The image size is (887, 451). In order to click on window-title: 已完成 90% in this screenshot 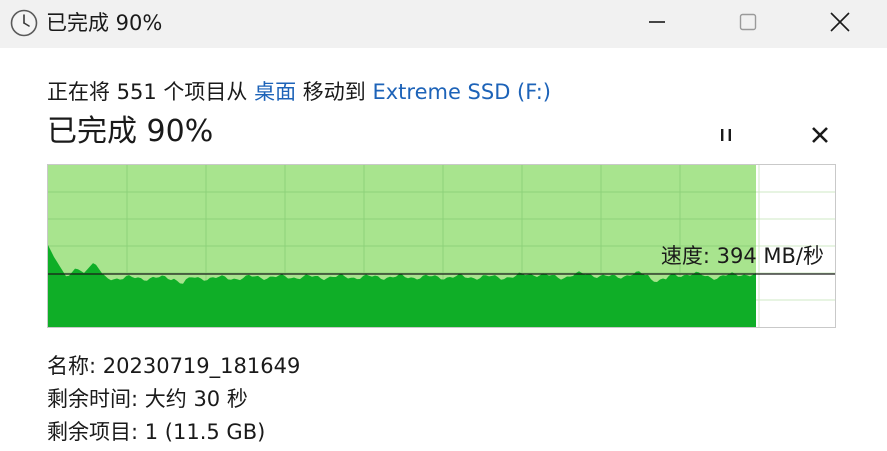, I will do `click(104, 23)`.